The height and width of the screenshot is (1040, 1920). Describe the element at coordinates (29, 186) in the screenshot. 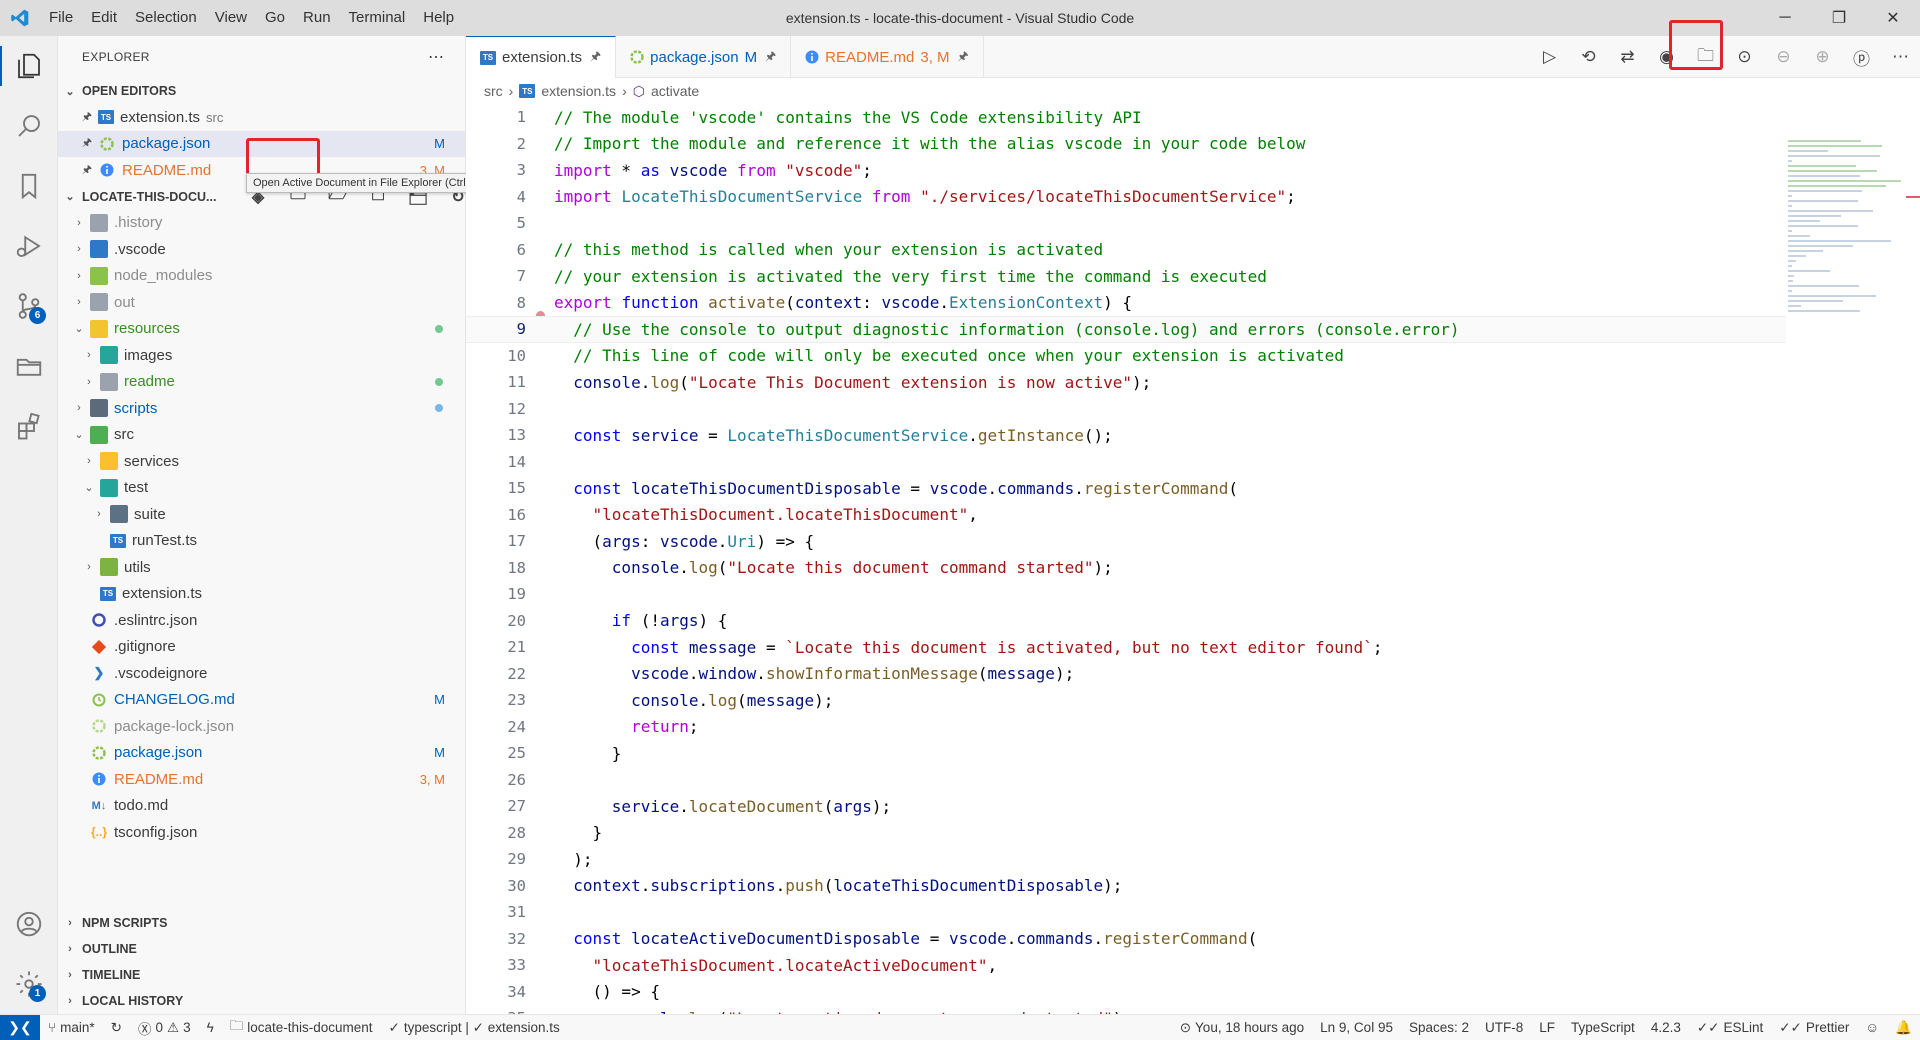

I see `bookmarks-icon` at that location.